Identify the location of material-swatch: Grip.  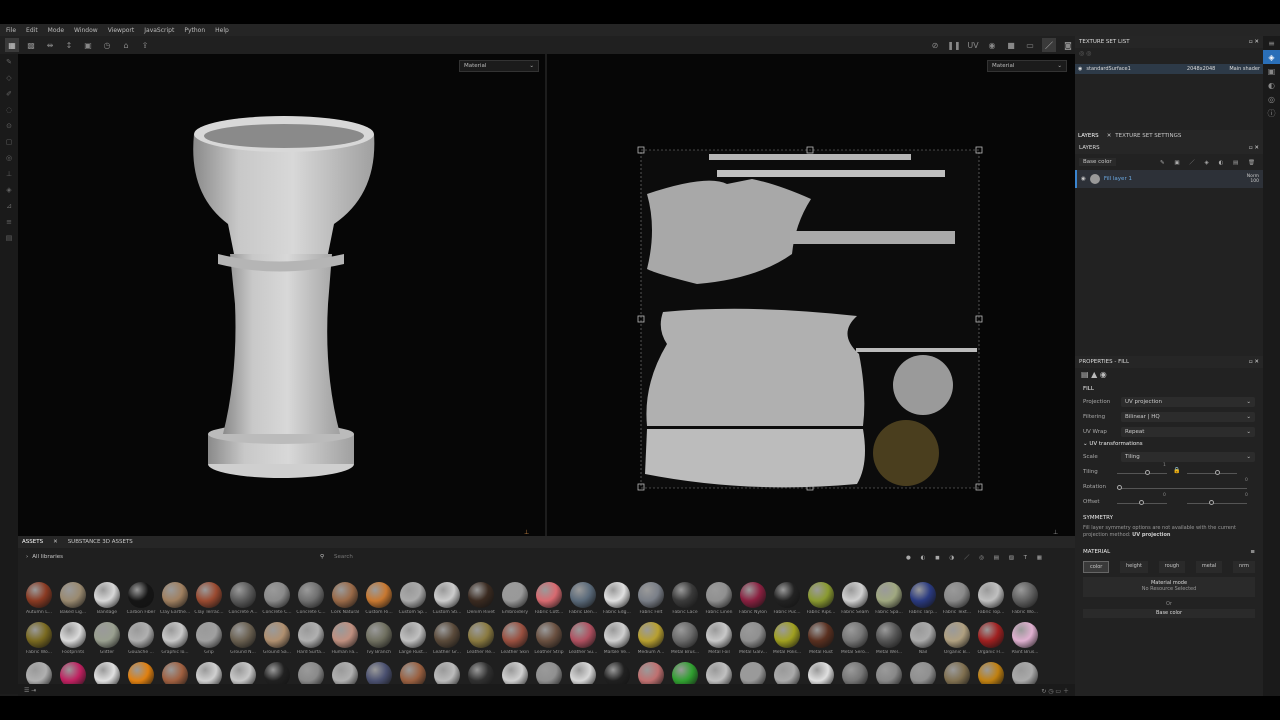
(209, 642).